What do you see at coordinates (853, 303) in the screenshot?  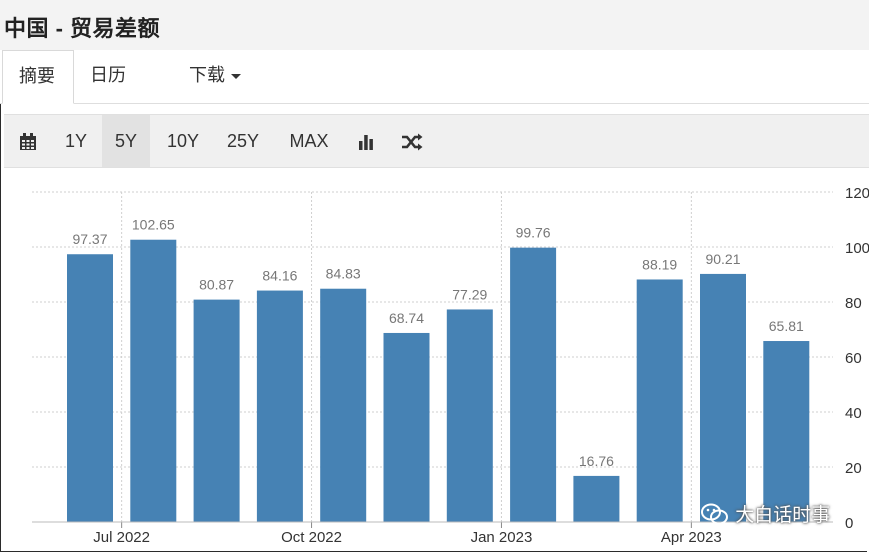 I see `y-tick-label: 80` at bounding box center [853, 303].